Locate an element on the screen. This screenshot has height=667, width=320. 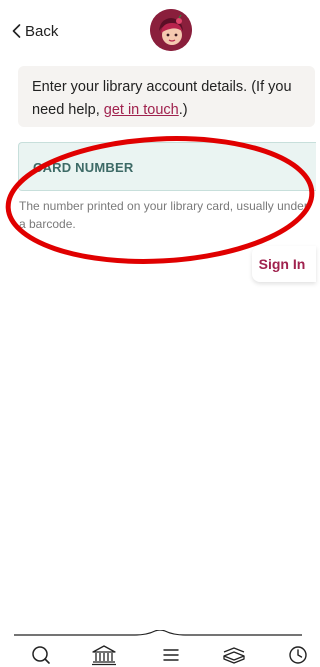
bookshelf-icon is located at coordinates (234, 655).